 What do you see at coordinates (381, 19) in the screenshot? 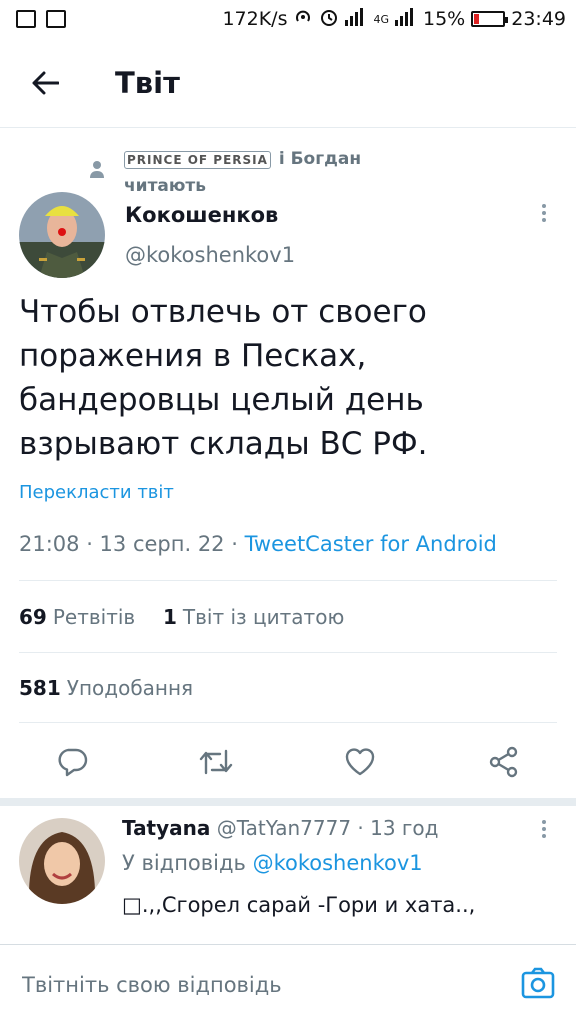
I see `network-type: 4G` at bounding box center [381, 19].